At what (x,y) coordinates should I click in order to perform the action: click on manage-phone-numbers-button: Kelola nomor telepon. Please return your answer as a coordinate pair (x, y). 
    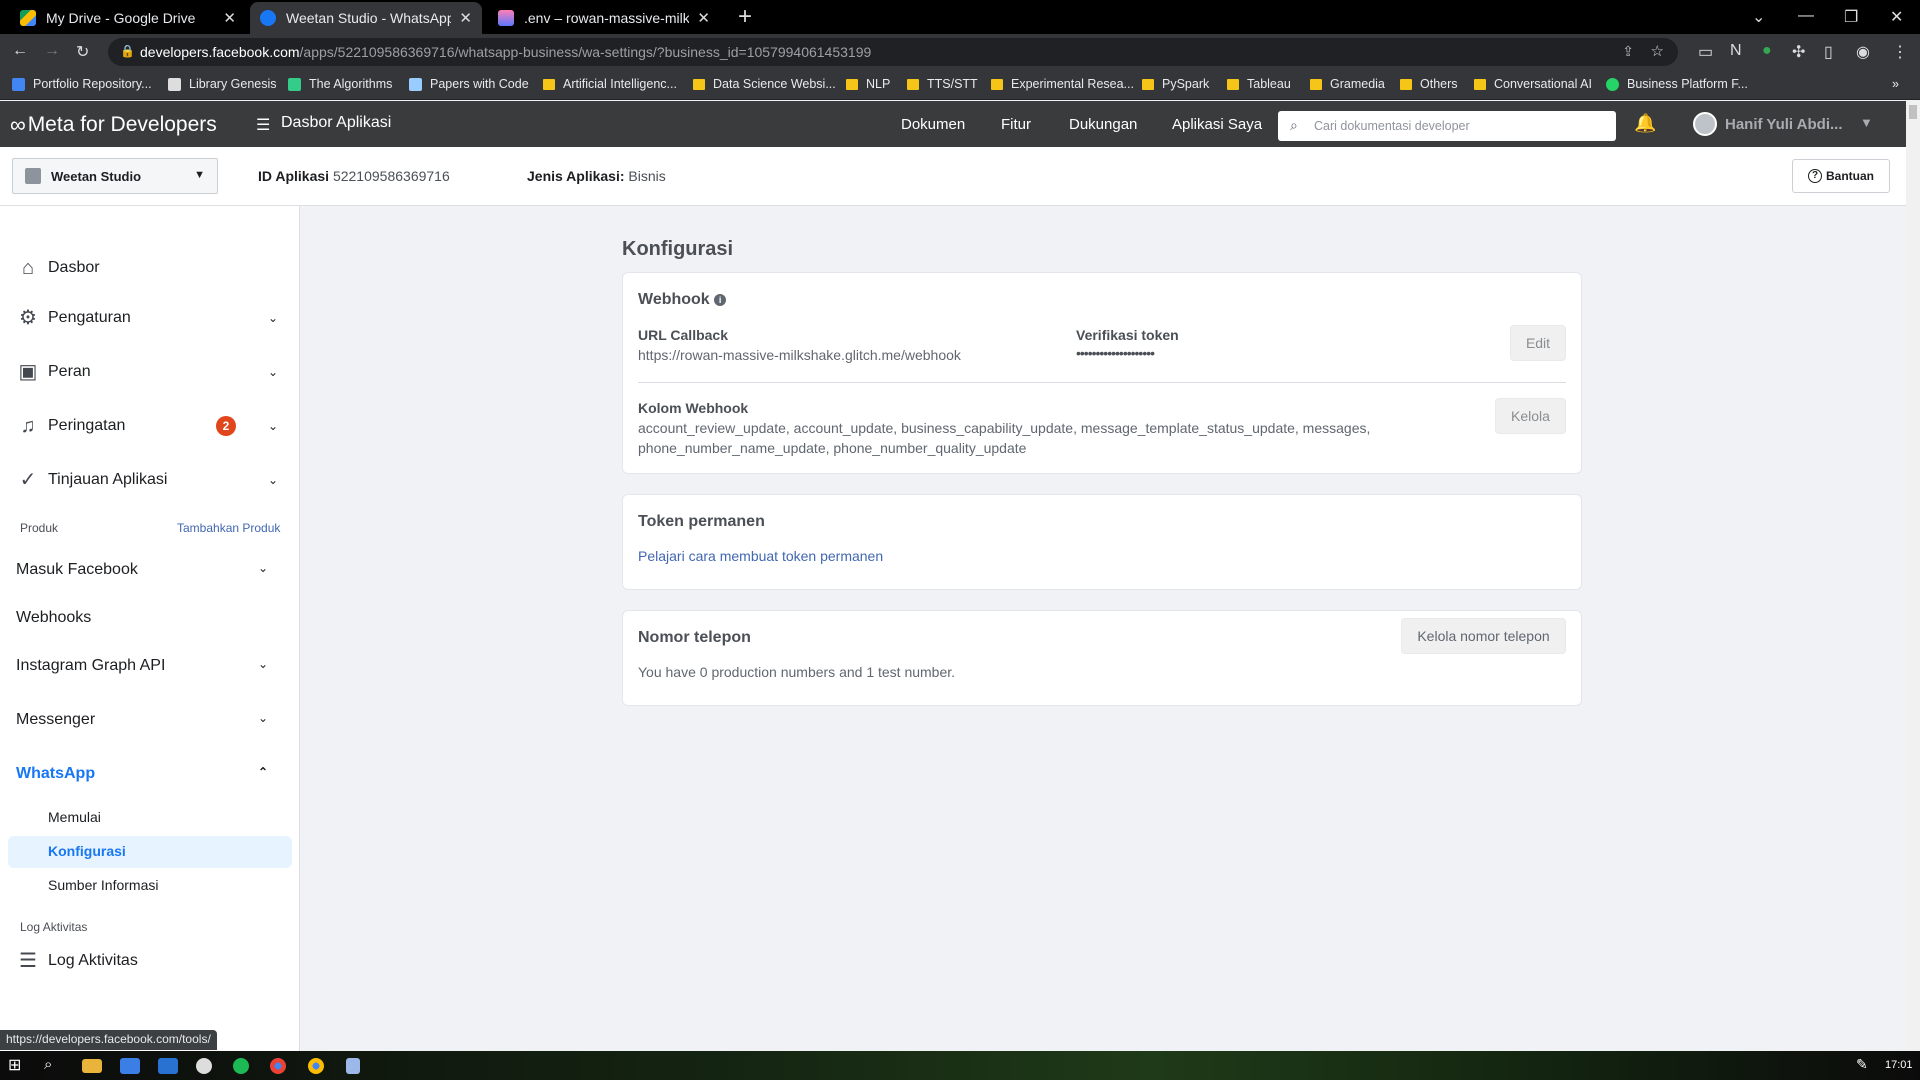
    Looking at the image, I should click on (1483, 636).